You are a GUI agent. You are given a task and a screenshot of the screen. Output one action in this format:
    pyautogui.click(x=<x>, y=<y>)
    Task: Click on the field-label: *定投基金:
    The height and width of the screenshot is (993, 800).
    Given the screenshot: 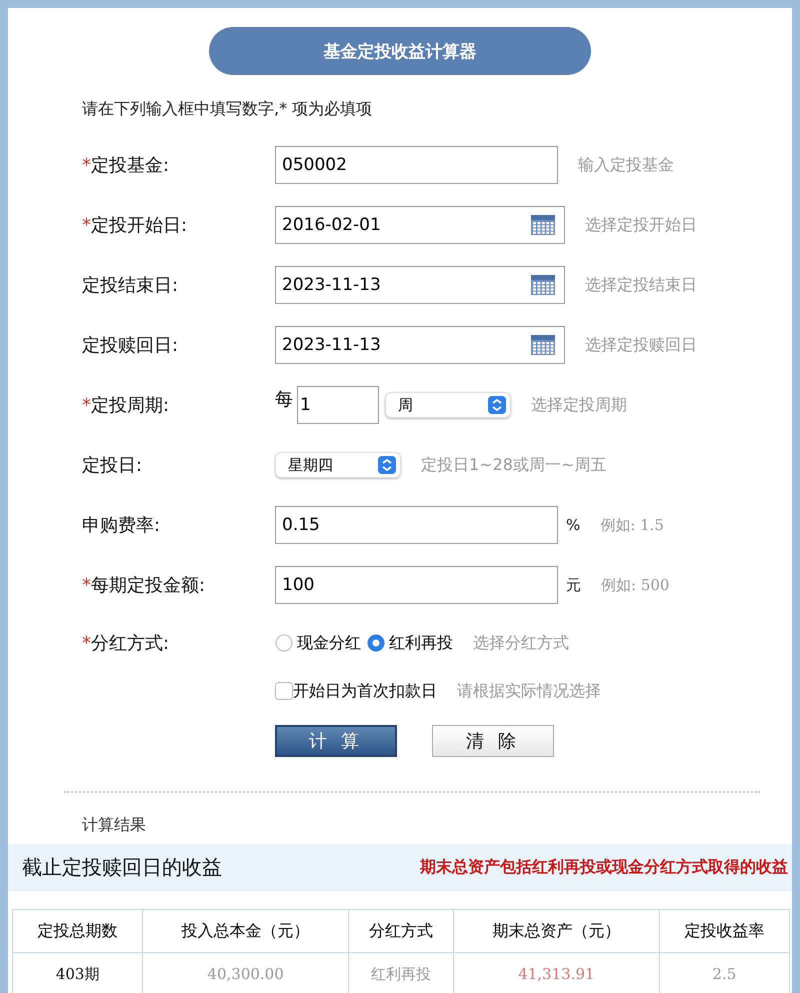 What is the action you would take?
    pyautogui.click(x=126, y=165)
    